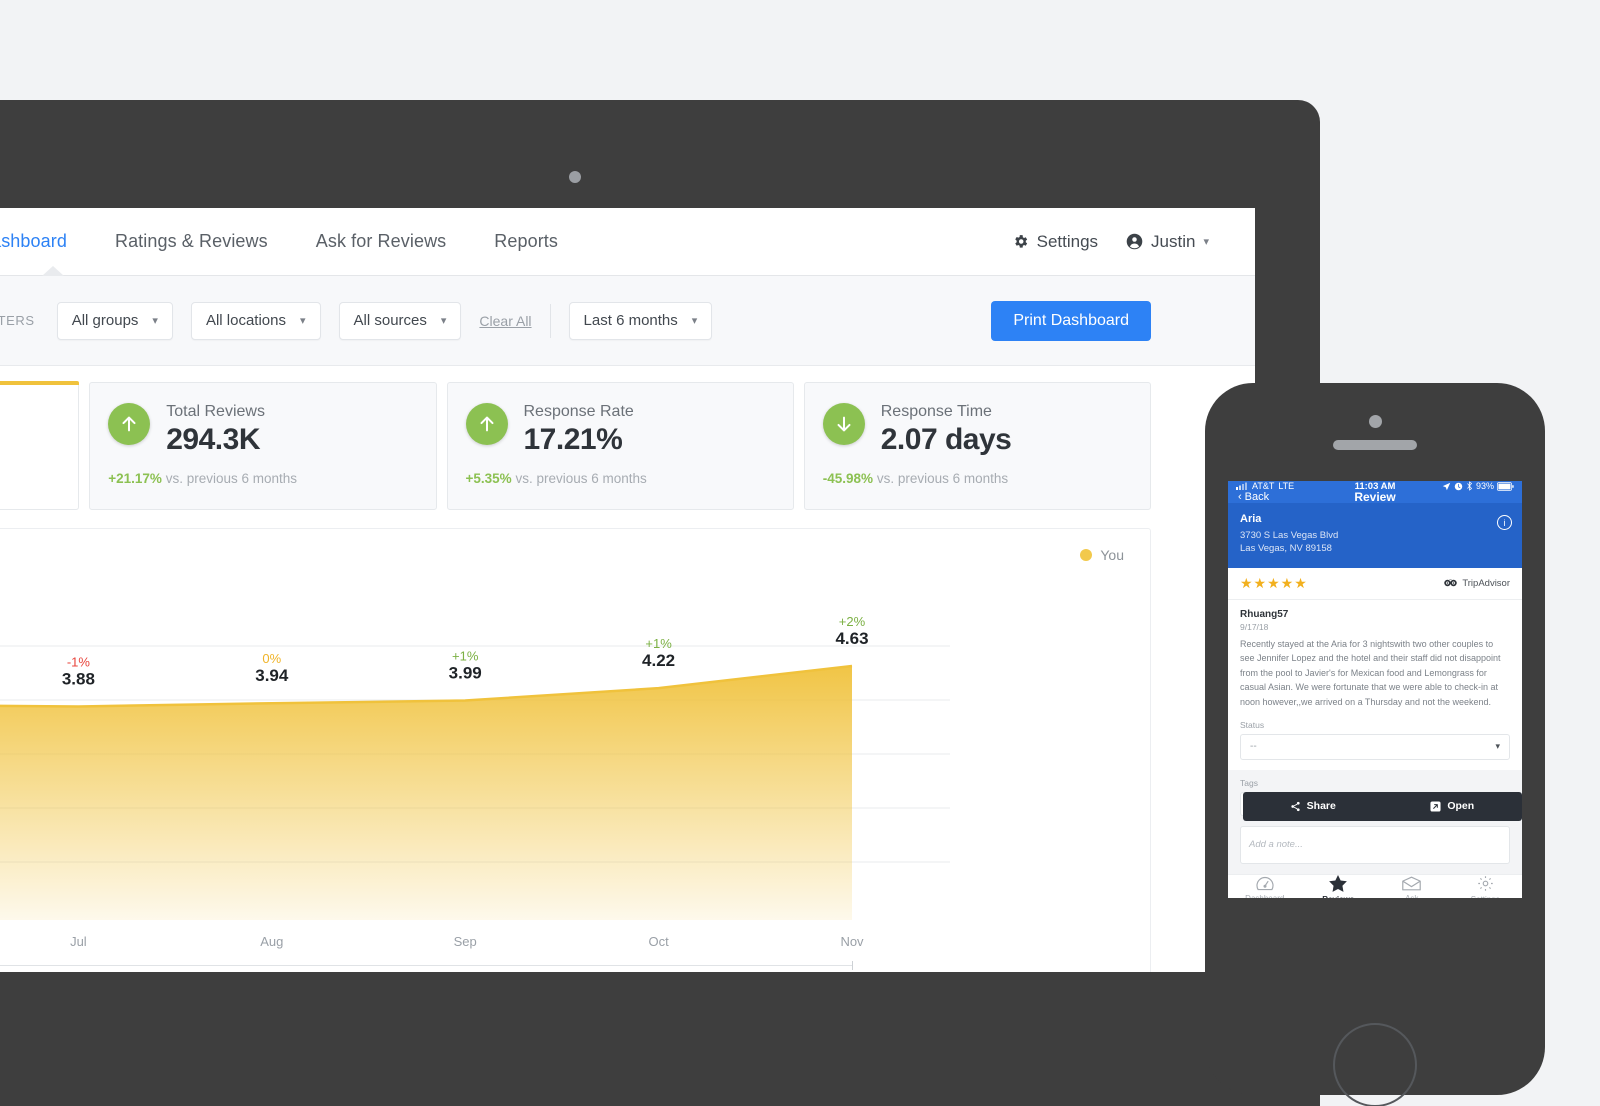 Image resolution: width=1600 pixels, height=1106 pixels. I want to click on bluetooth-icon, so click(1469, 486).